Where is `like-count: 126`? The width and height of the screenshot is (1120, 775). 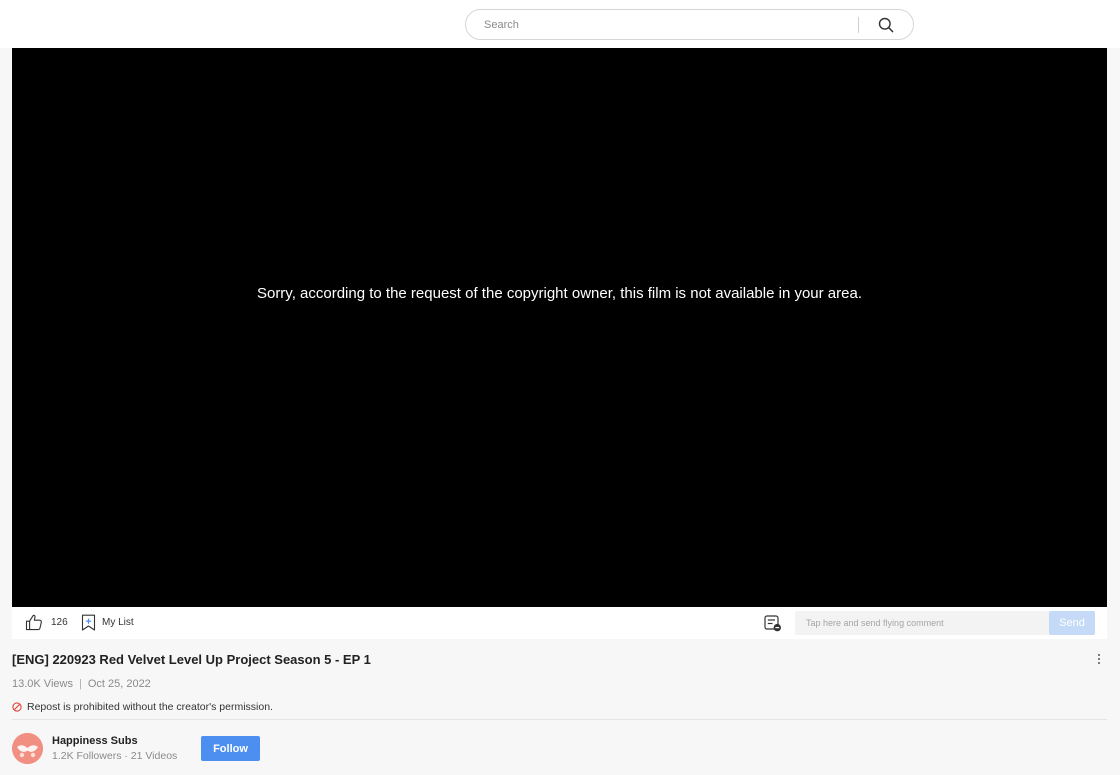
like-count: 126 is located at coordinates (59, 622).